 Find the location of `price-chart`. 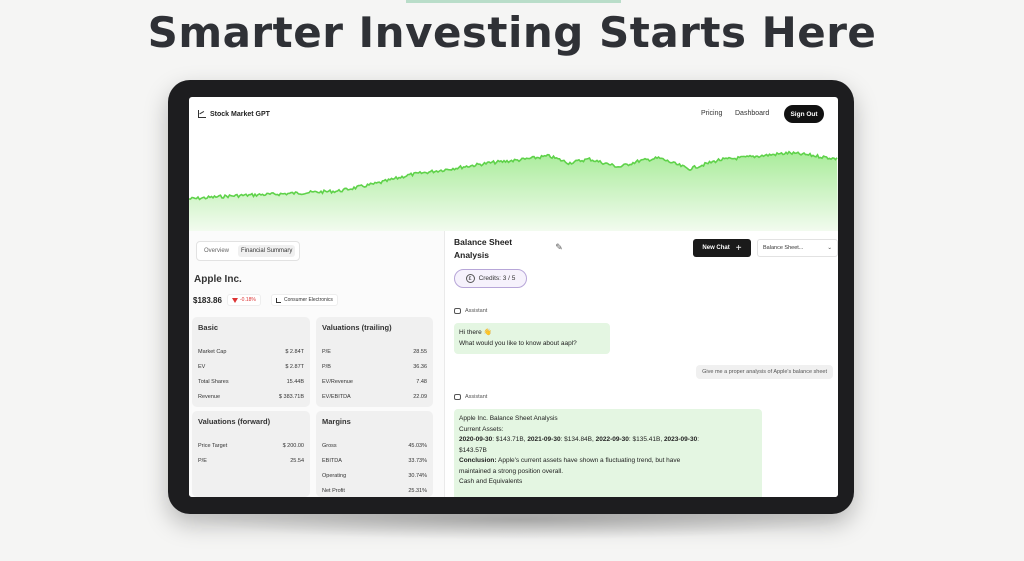

price-chart is located at coordinates (513, 182).